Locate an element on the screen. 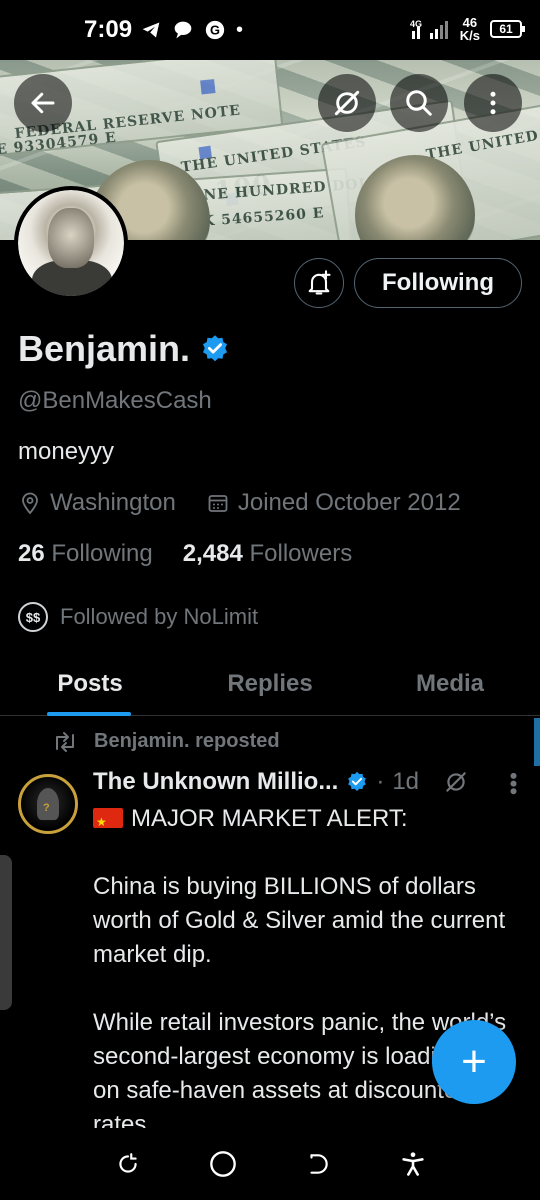 The image size is (540, 1200). status-time: 7:09 is located at coordinates (108, 29).